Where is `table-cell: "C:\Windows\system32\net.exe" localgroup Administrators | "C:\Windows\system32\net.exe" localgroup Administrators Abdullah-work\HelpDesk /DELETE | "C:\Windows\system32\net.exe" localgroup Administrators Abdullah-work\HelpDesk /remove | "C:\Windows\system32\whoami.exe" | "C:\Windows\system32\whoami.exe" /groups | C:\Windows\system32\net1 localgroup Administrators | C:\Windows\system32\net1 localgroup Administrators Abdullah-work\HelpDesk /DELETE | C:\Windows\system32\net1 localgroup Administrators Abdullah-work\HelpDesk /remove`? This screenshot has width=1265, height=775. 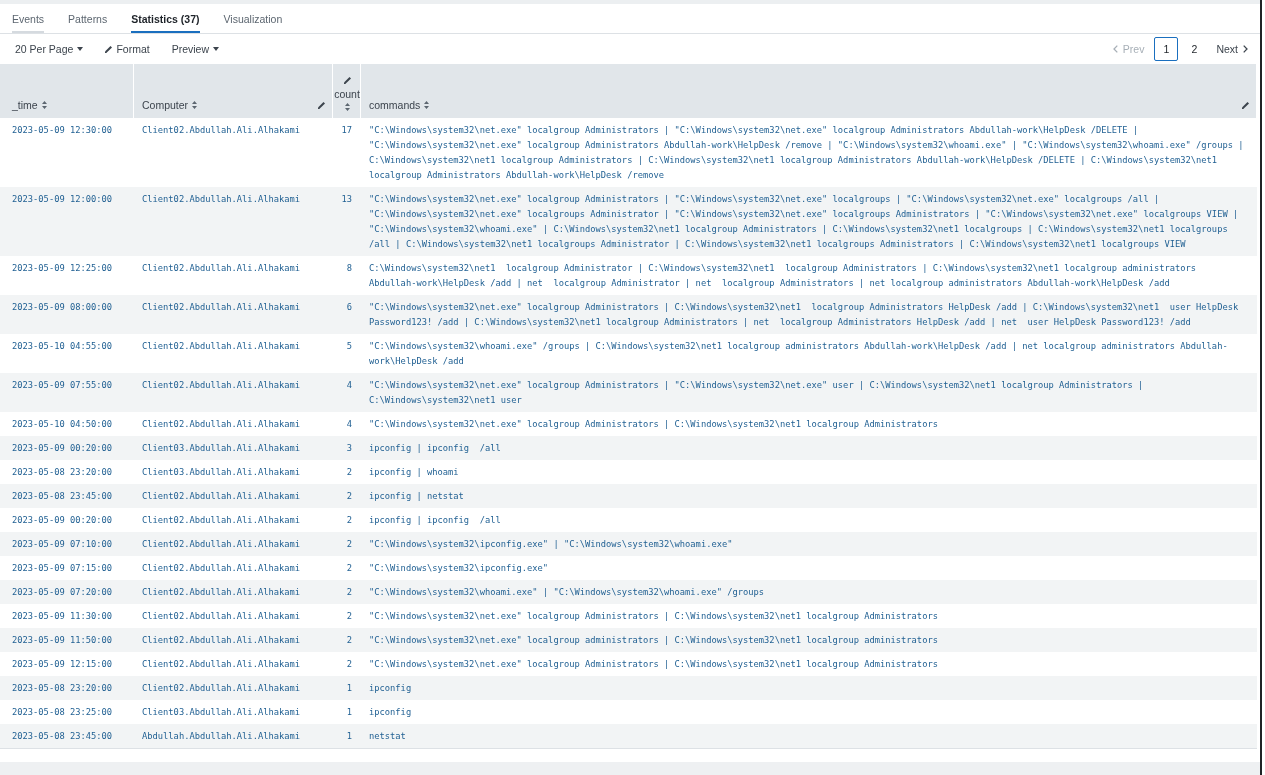
table-cell: "C:\Windows\system32\net.exe" localgroup Administrators | "C:\Windows\system32\net.exe" localgroup Administrators Abdullah-work\HelpDesk /DELETE | "C:\Windows\system32\net.exe" localgroup Administrators Abdullah-work\HelpDesk /remove | "C:\Windows\system32\whoami.exe" | "C:\Windows\system32\whoami.exe" /groups | C:\Windows\system32\net1 localgroup Administrators | C:\Windows\system32\net1 localgroup Administrators Abdullah-work\HelpDesk /DELETE | C:\Windows\system32\net1 localgroup Administrators Abdullah-work\HelpDesk /remove is located at coordinates (809, 152).